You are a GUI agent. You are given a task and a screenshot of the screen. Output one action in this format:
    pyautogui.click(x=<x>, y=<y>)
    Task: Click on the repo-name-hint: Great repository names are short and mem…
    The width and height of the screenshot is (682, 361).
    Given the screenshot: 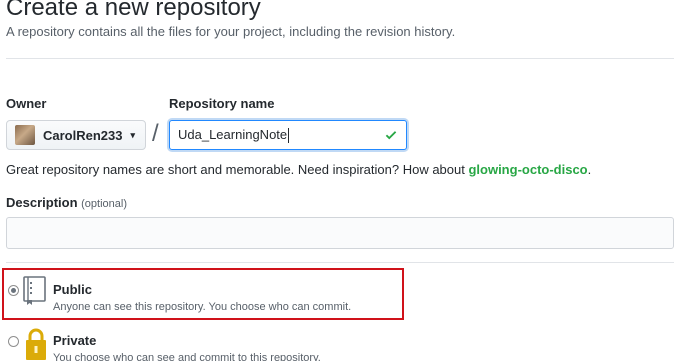 What is the action you would take?
    pyautogui.click(x=298, y=169)
    